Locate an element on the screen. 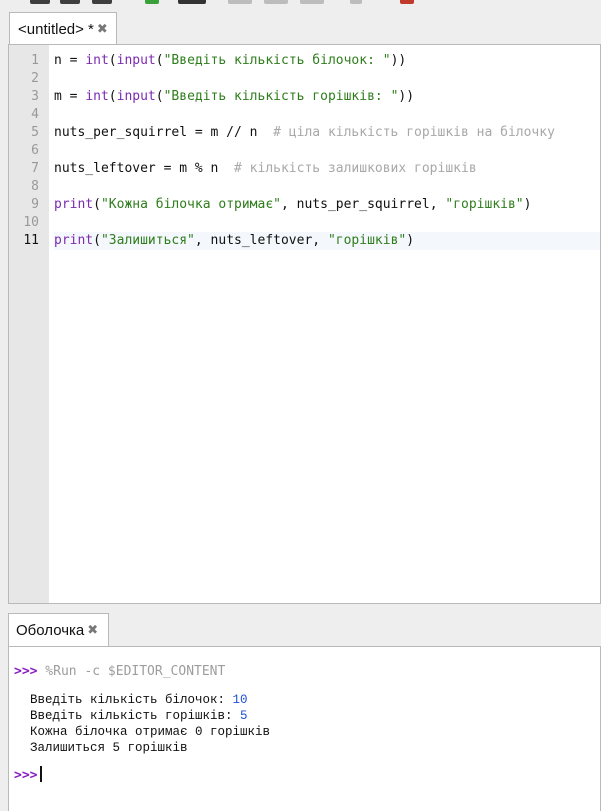 The width and height of the screenshot is (601, 811). line-number: 4 is located at coordinates (35, 114).